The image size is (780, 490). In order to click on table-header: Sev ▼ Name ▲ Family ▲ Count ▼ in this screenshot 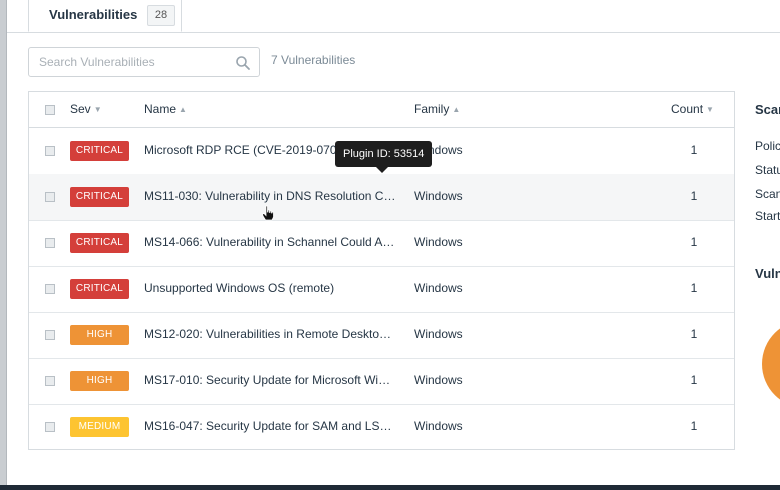, I will do `click(381, 110)`.